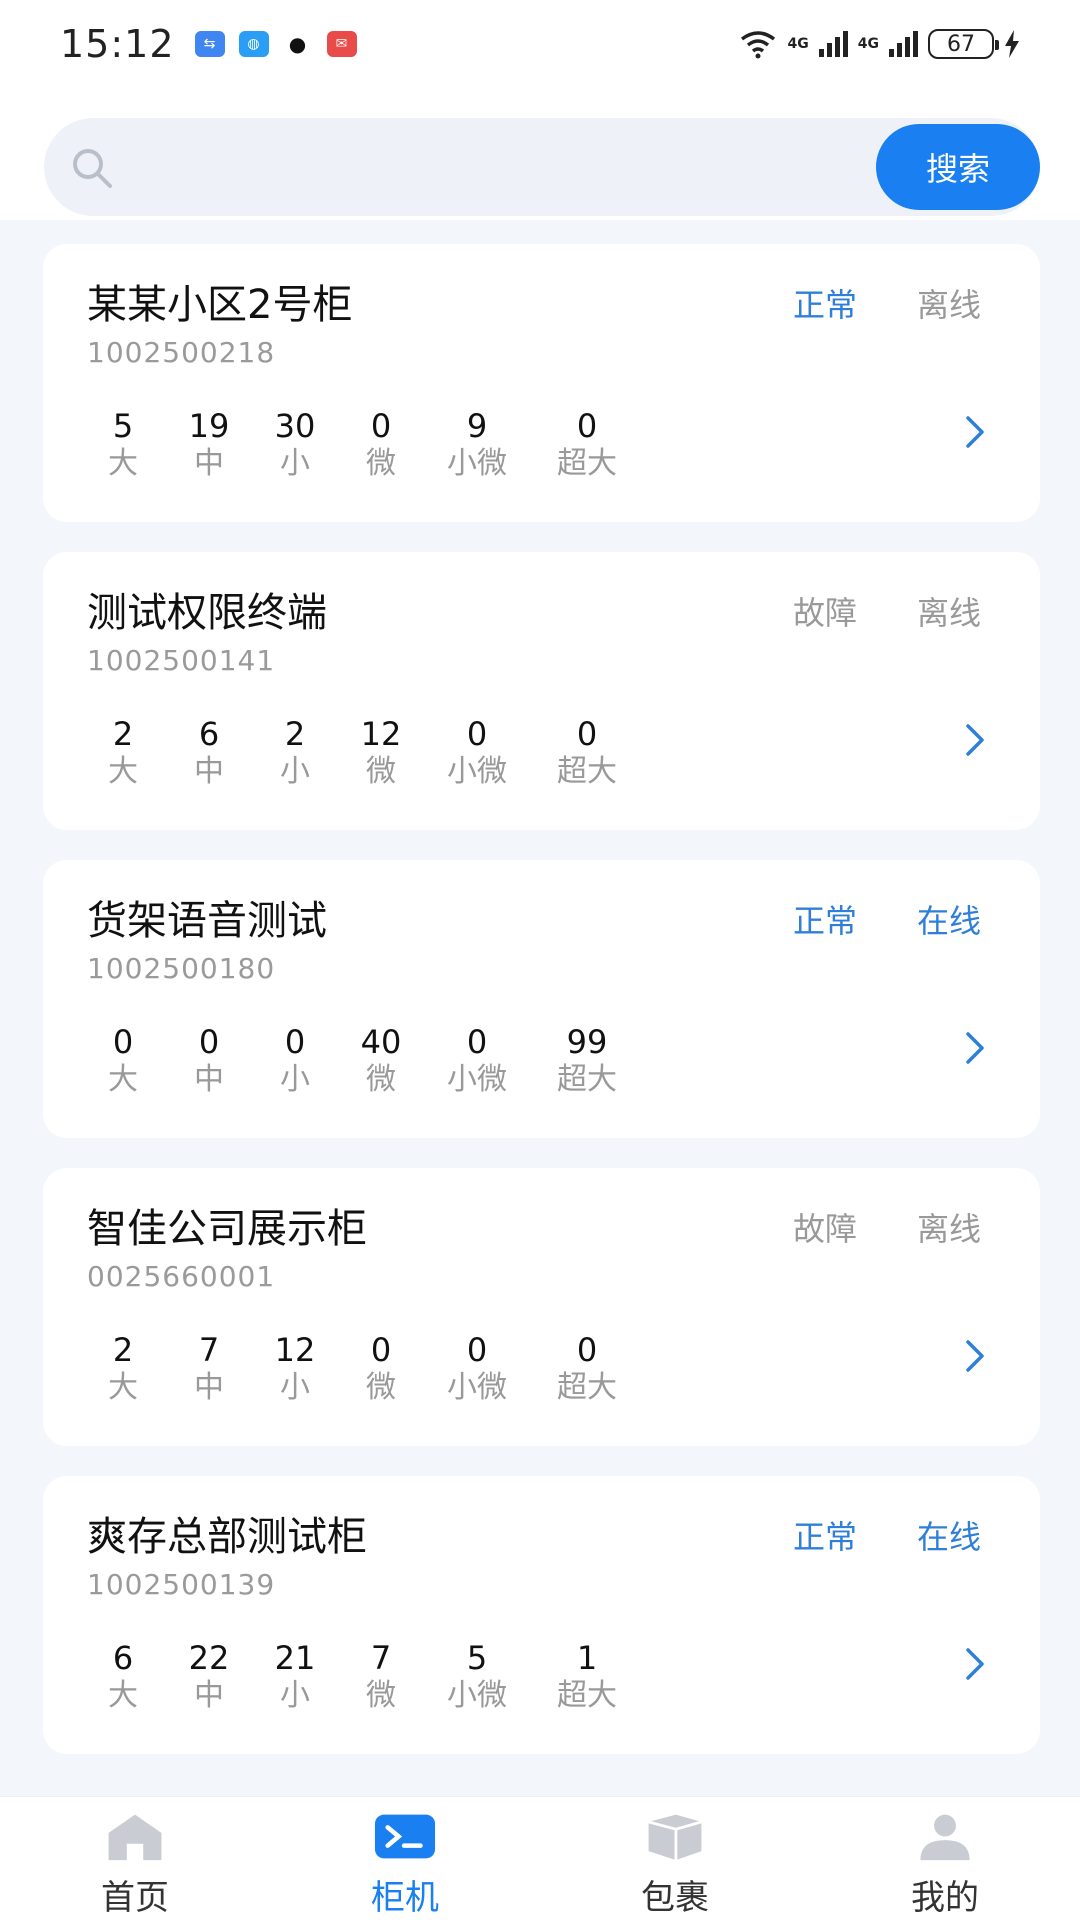 This screenshot has height=1920, width=1080. I want to click on stat-item: 7 微, so click(381, 1678).